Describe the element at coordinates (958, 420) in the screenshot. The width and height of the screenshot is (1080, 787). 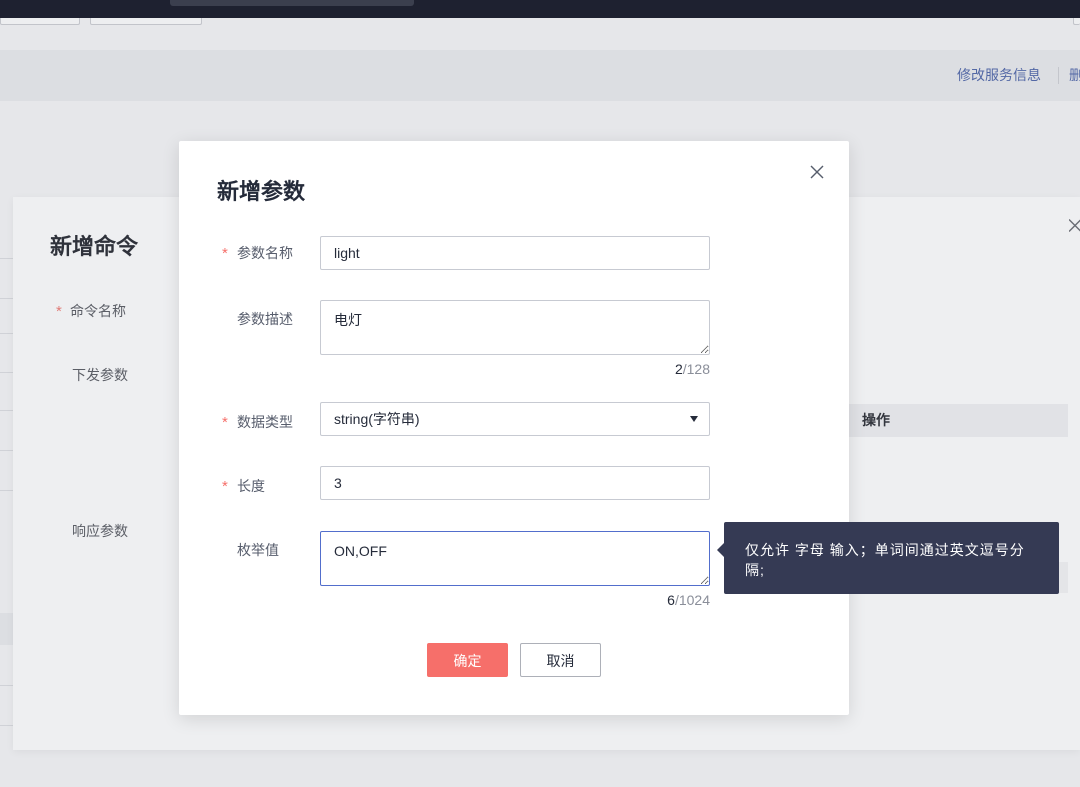
I see `request-params-table-header: 操作` at that location.